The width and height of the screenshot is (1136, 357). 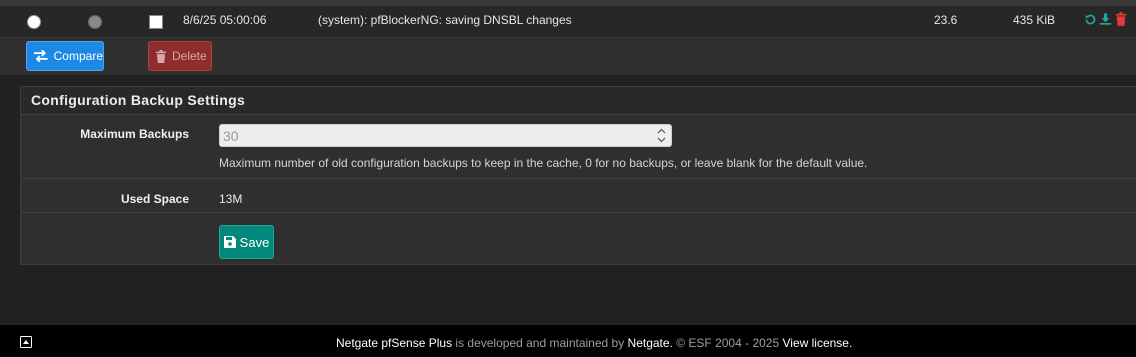 What do you see at coordinates (817, 343) in the screenshot?
I see `view-license-link: View license.` at bounding box center [817, 343].